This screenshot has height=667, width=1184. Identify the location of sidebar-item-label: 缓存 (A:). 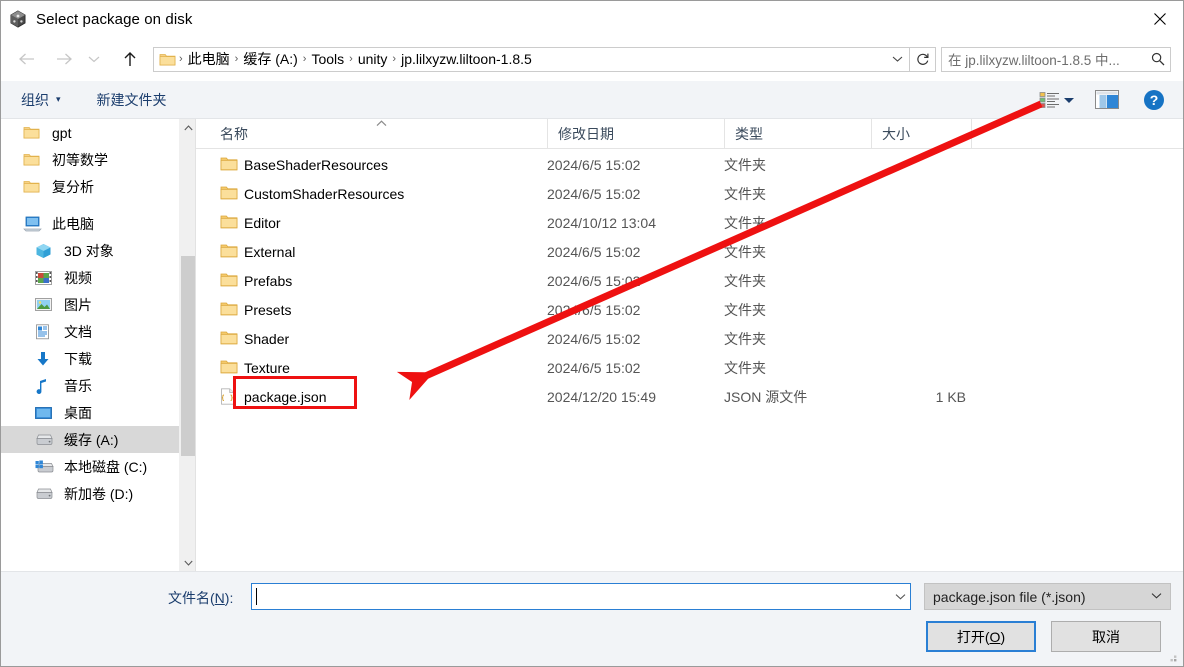
(91, 439).